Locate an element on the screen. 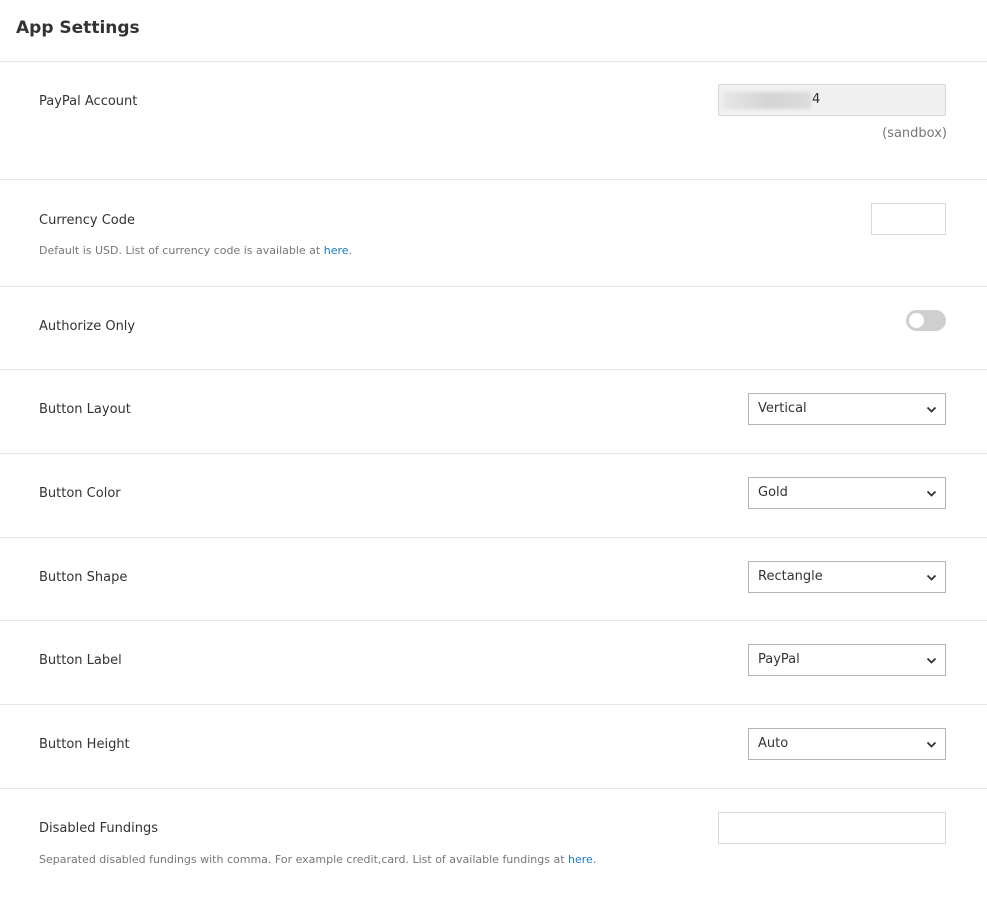 This screenshot has height=904, width=987. disabled-fundings-help-period: . is located at coordinates (594, 859).